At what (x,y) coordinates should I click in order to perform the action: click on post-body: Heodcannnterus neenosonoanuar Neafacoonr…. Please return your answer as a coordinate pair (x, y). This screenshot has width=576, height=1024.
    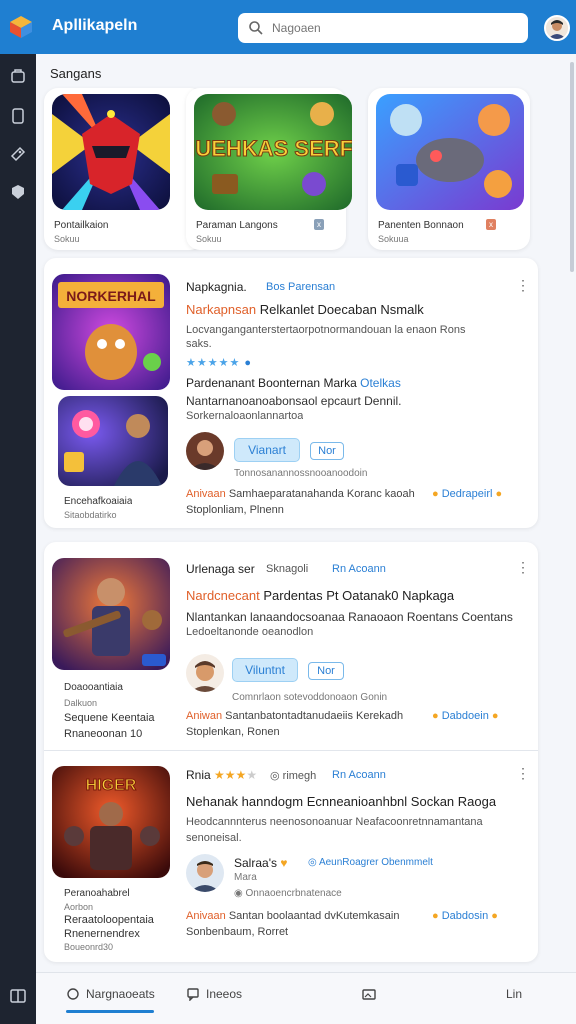
    Looking at the image, I should click on (334, 822).